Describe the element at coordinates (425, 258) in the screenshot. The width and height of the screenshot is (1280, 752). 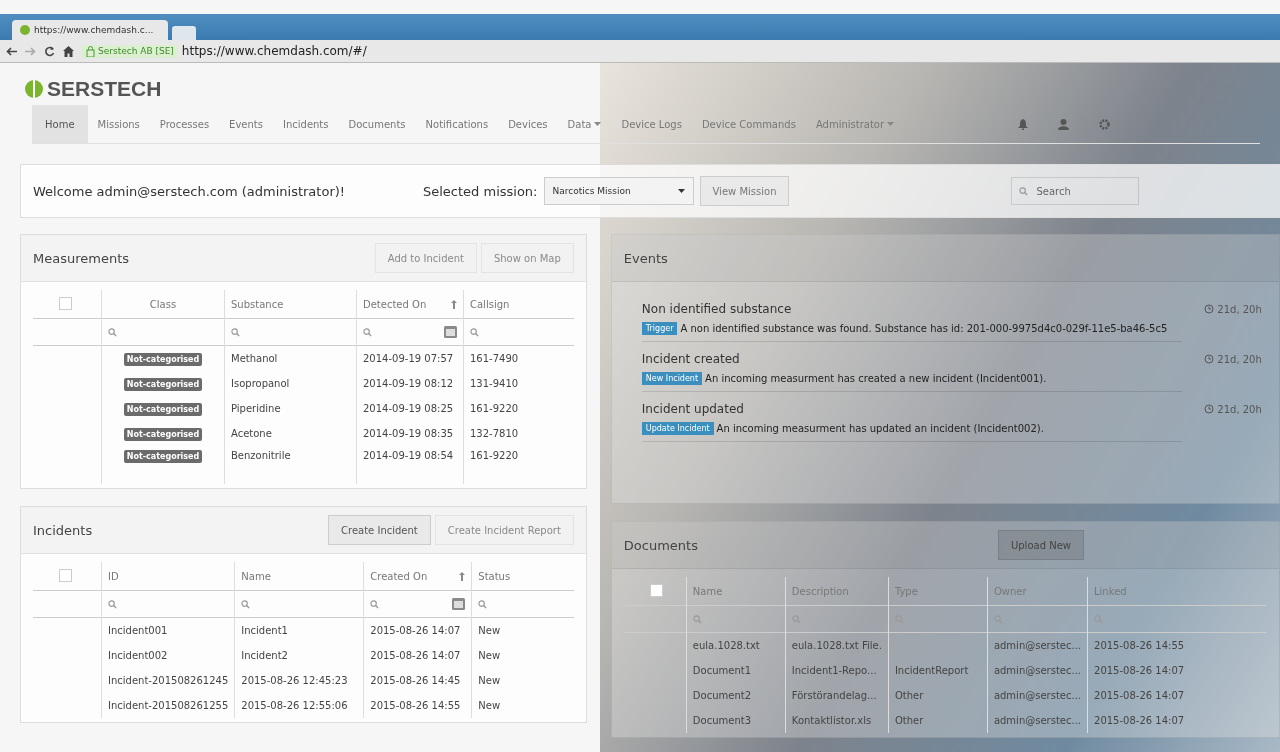
I see `toolbar-button: Add to Incident` at that location.